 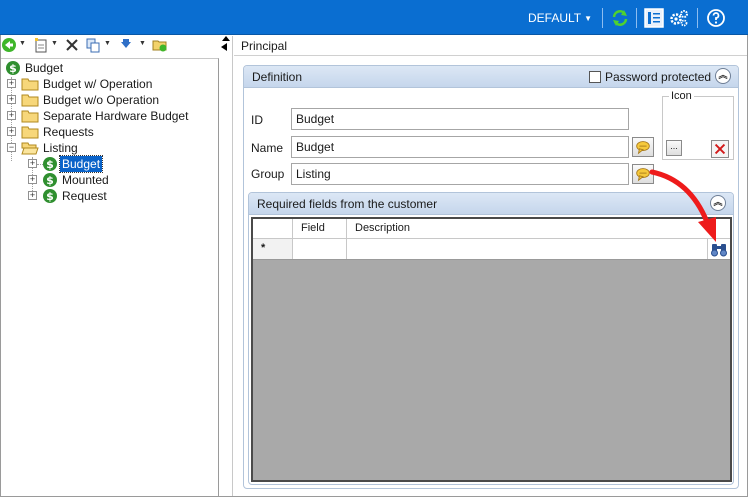 I want to click on copy-dropdown-icon: ▼, so click(x=107, y=43).